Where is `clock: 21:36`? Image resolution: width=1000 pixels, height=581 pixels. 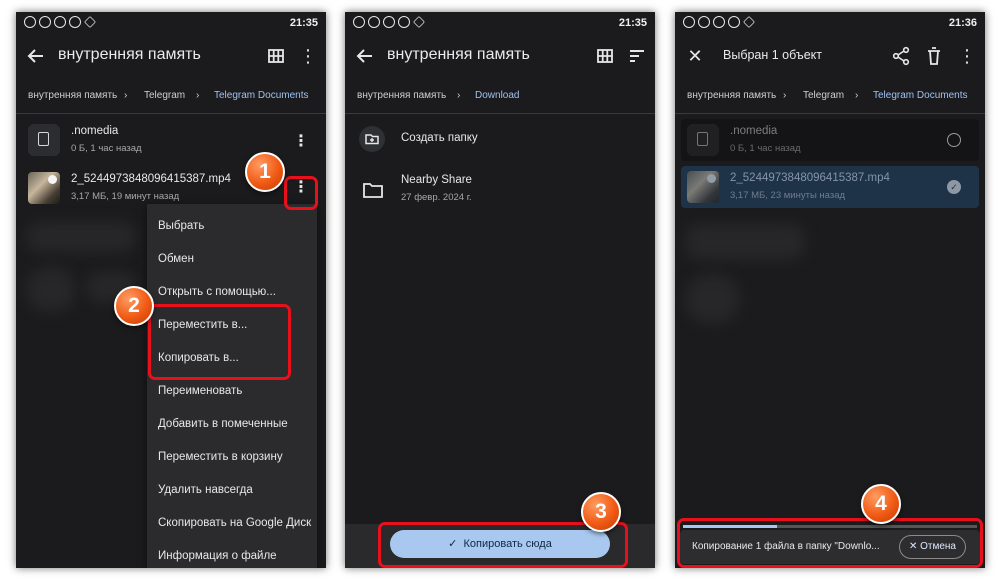
clock: 21:36 is located at coordinates (962, 23).